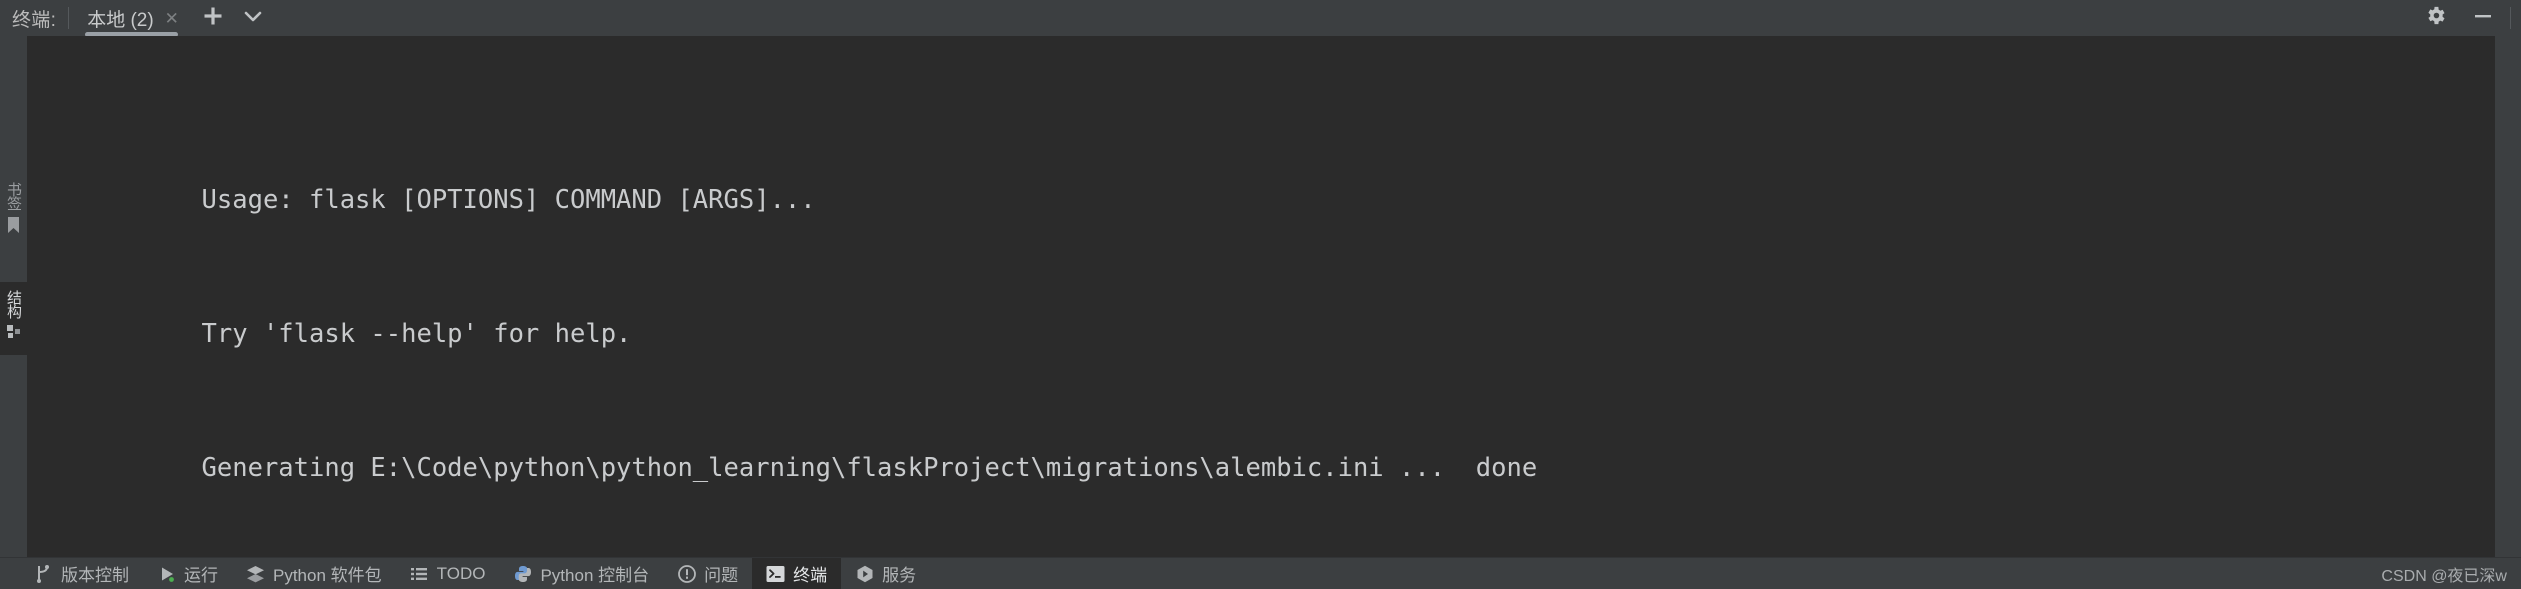 The height and width of the screenshot is (589, 2521). I want to click on status-item-label: 服务, so click(899, 575).